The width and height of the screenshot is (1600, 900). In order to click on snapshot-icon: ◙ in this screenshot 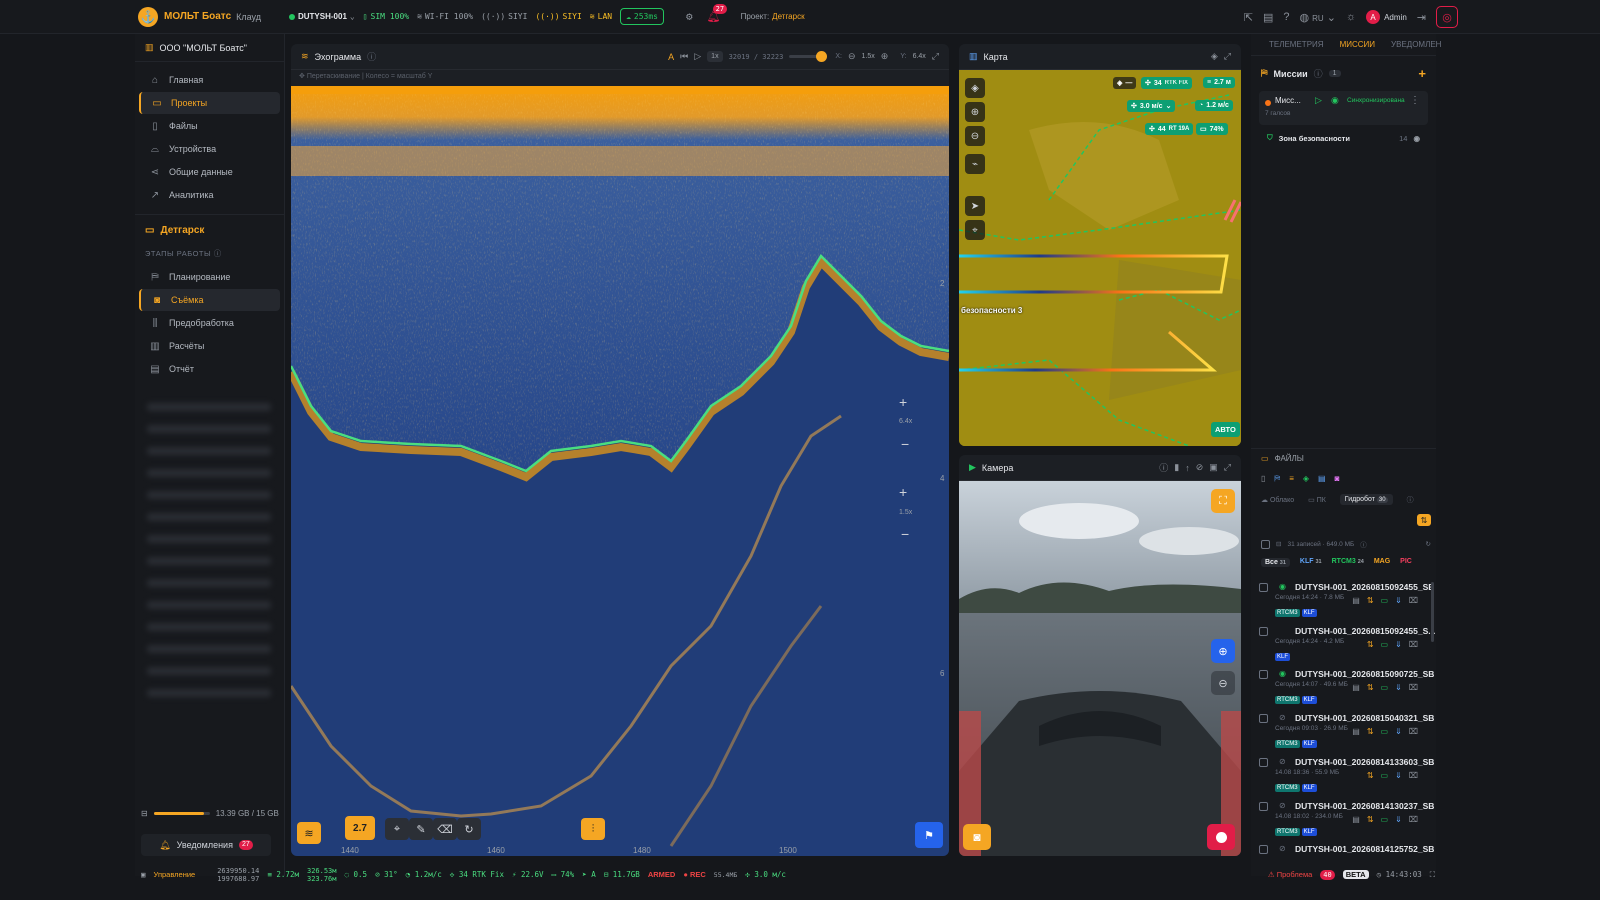, I will do `click(977, 837)`.